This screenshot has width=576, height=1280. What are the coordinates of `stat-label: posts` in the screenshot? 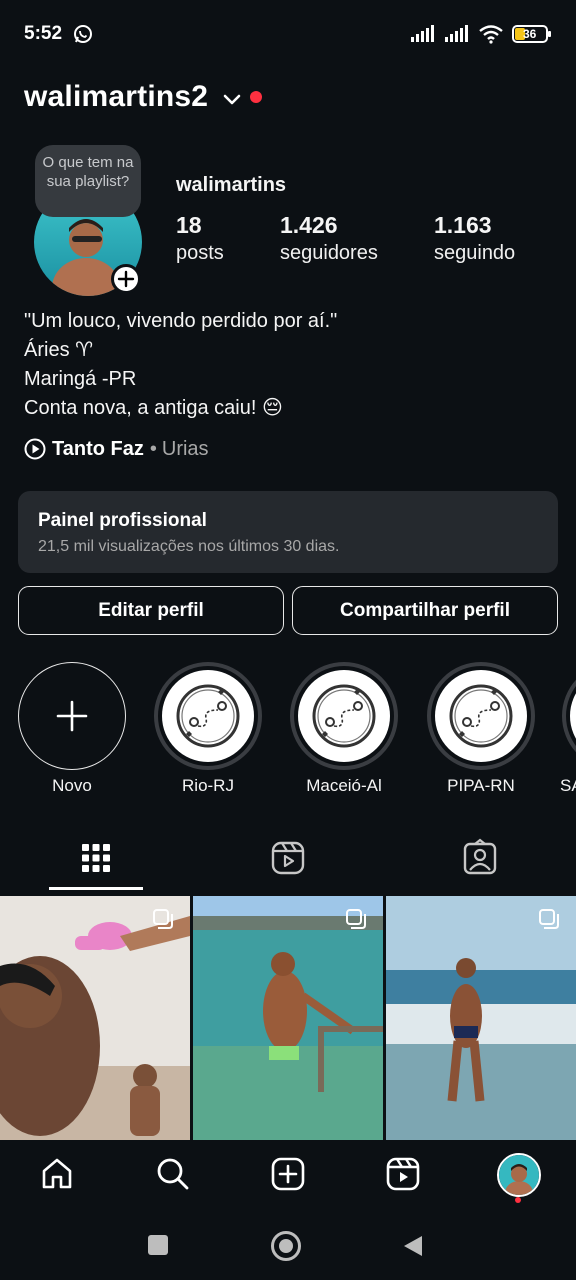 It's located at (200, 253).